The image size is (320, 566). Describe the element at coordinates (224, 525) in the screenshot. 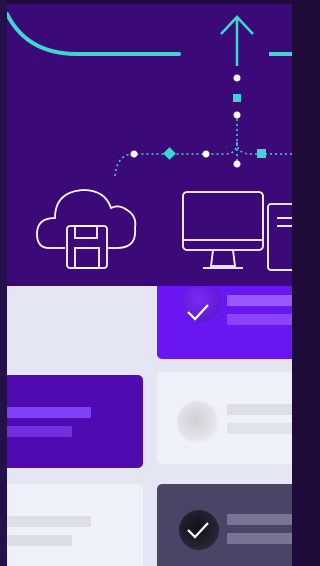

I see `option-card-selected-dark` at that location.